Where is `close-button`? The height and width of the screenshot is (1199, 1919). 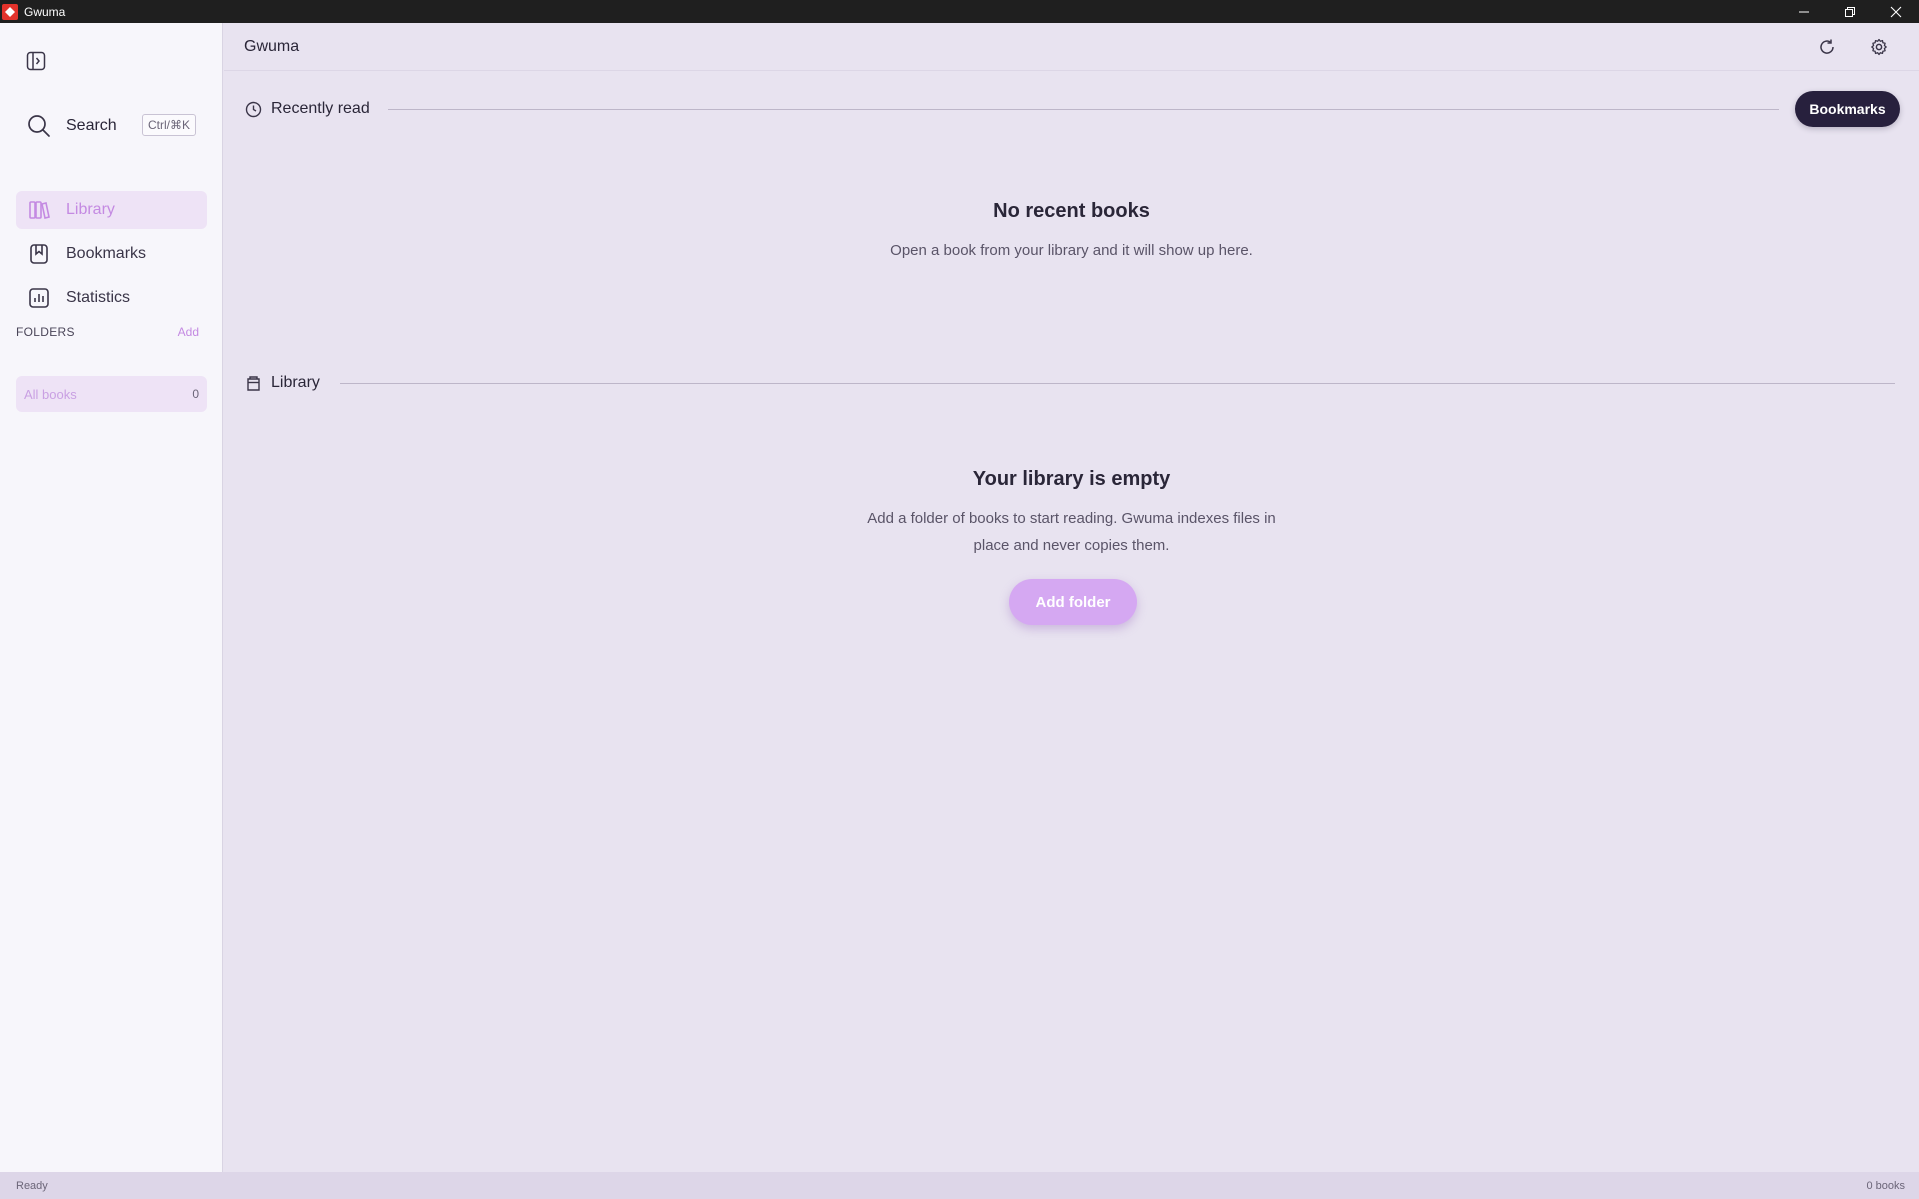
close-button is located at coordinates (1896, 11).